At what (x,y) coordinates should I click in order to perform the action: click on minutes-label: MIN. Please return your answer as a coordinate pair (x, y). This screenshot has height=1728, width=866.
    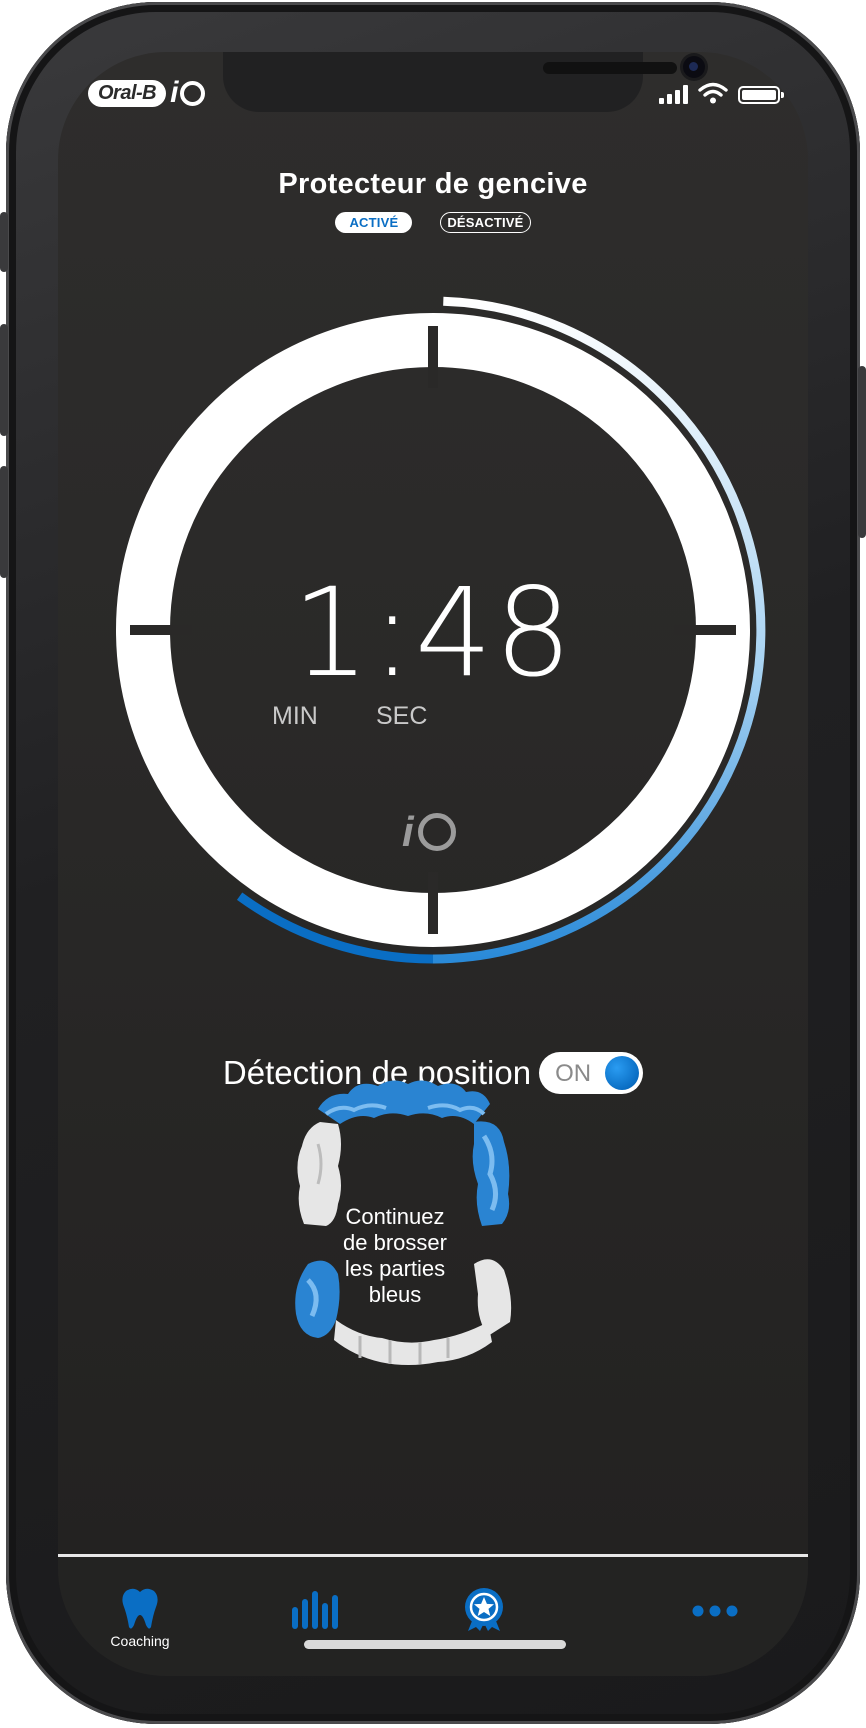
    Looking at the image, I should click on (295, 716).